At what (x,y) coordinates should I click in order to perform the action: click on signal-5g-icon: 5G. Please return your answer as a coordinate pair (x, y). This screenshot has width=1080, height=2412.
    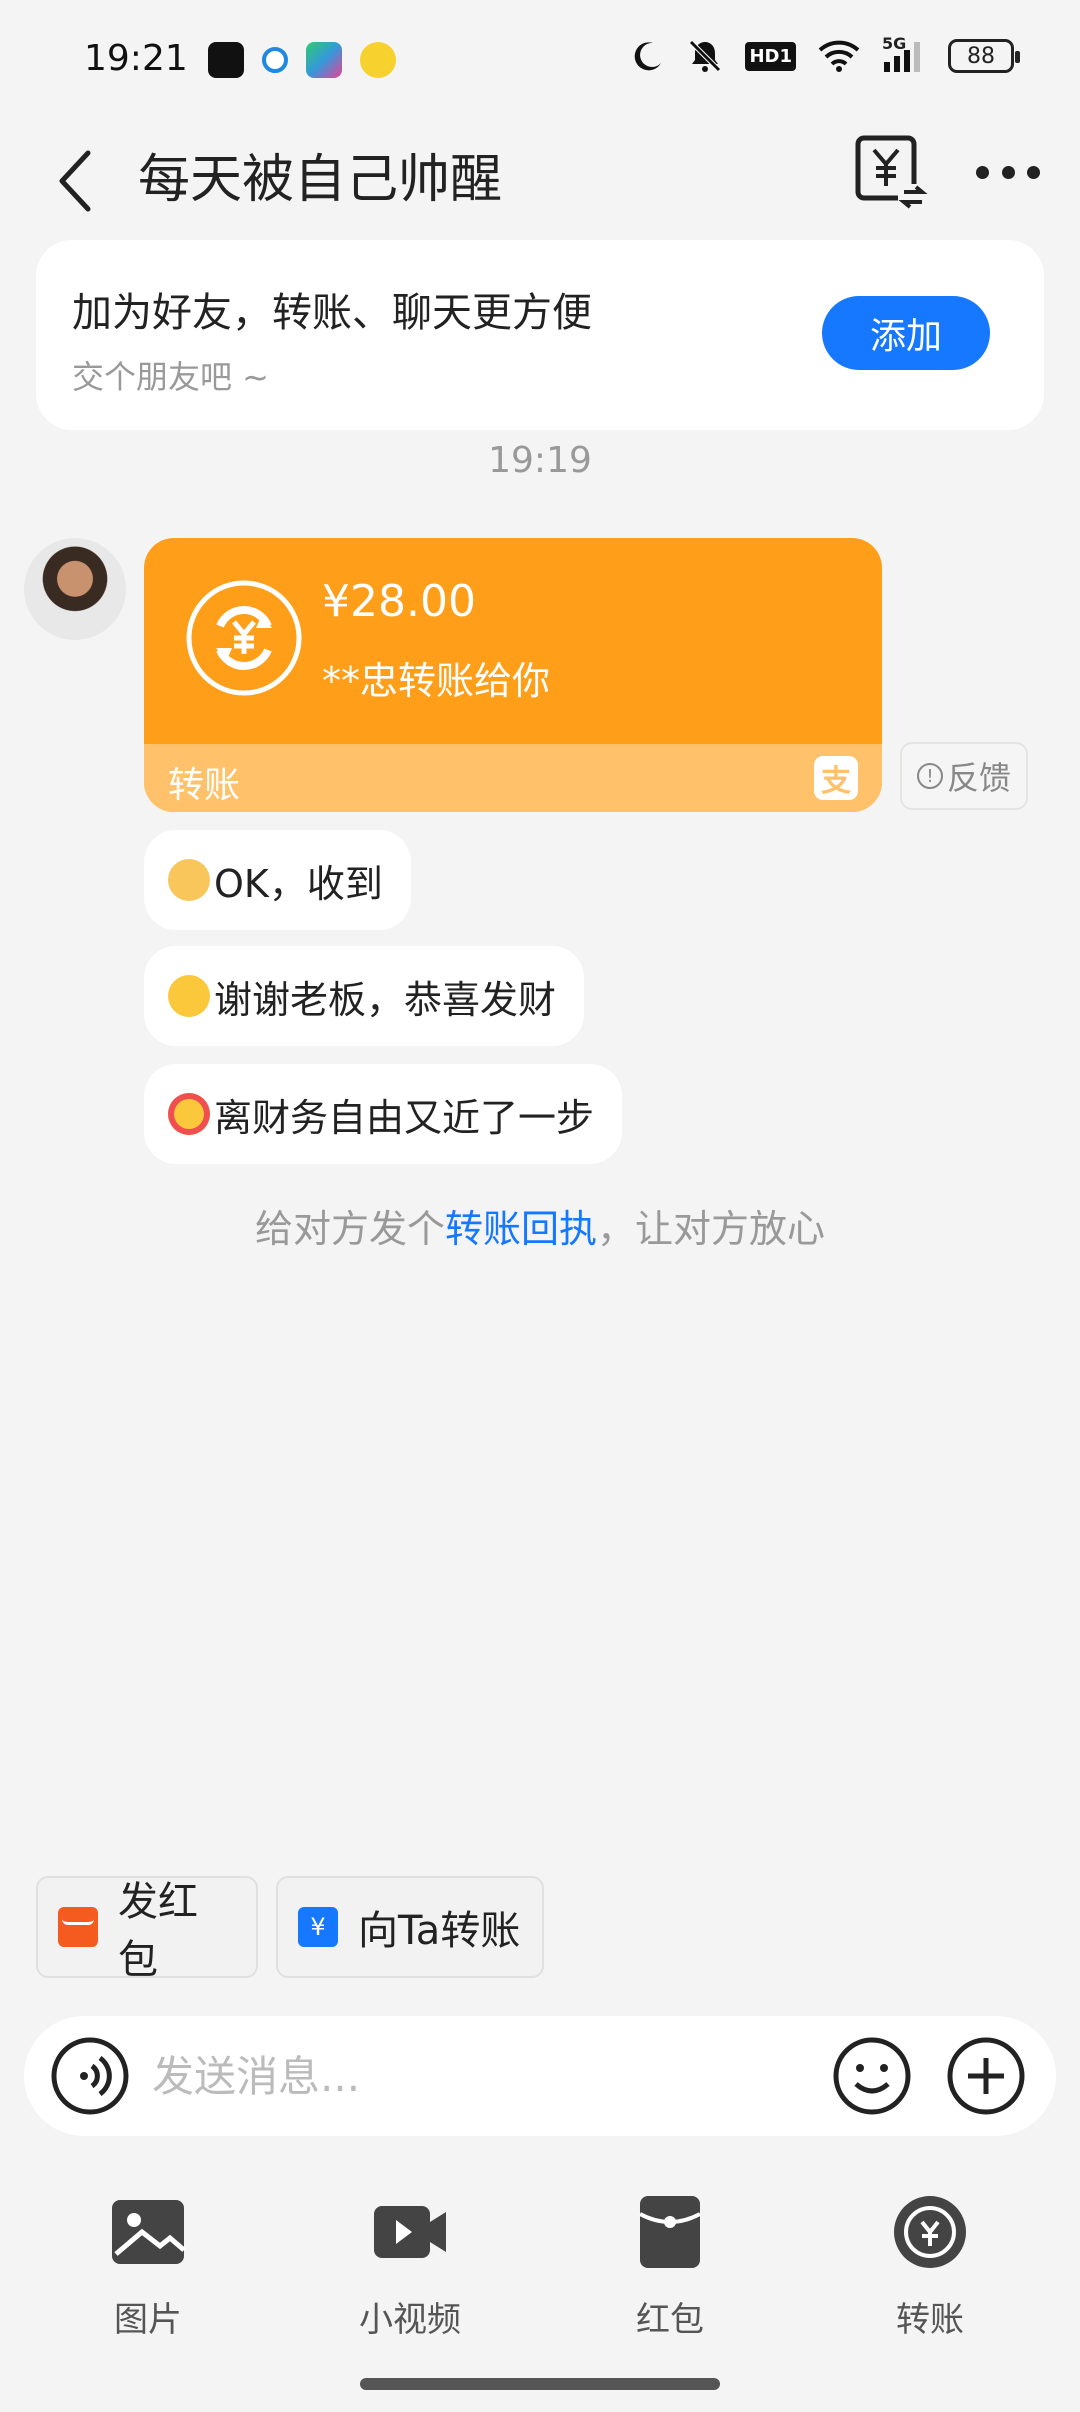
    Looking at the image, I should click on (904, 54).